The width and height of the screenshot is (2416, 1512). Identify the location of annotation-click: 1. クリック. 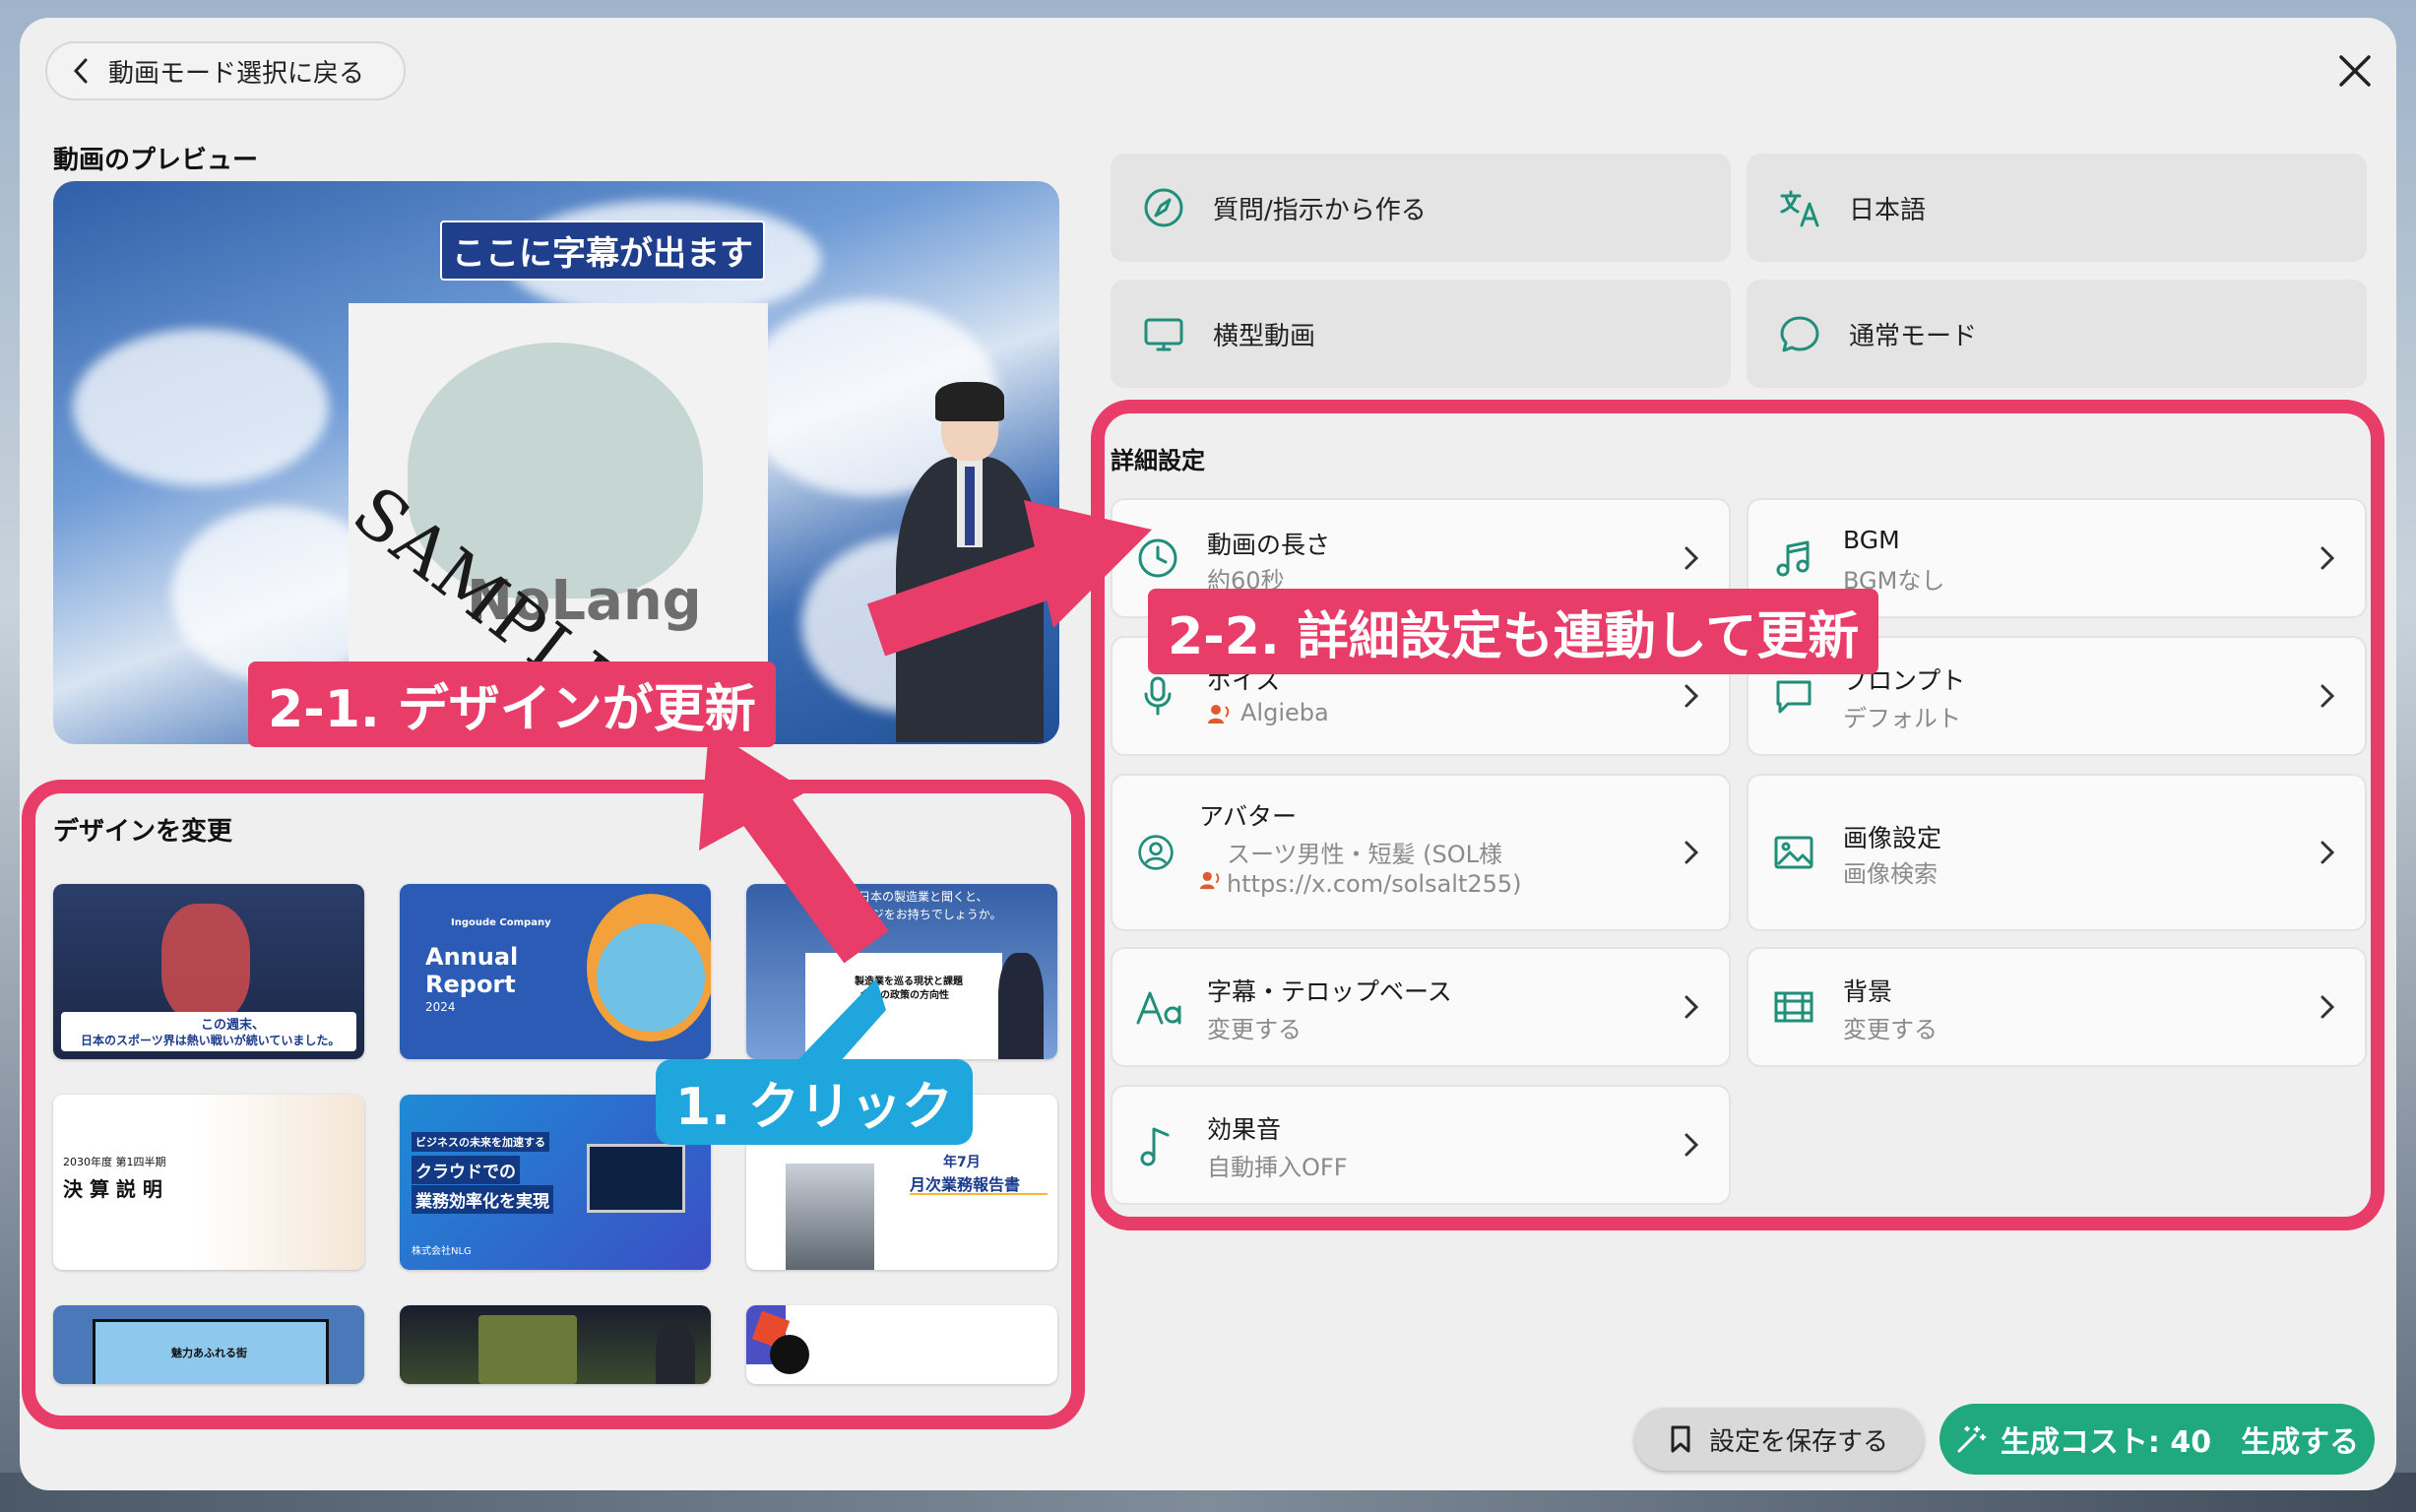
(815, 1102).